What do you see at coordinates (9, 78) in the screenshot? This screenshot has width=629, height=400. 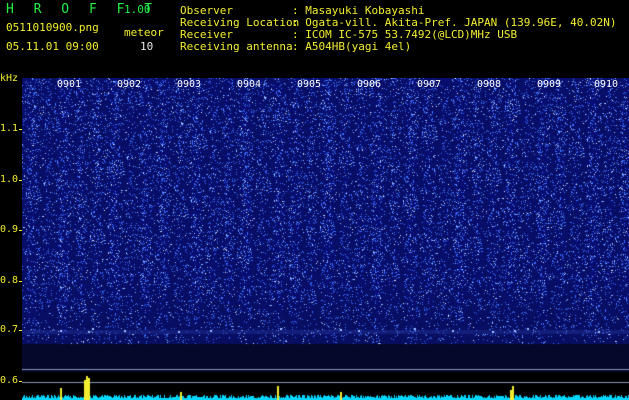 I see `y-axis-unit: kHz` at bounding box center [9, 78].